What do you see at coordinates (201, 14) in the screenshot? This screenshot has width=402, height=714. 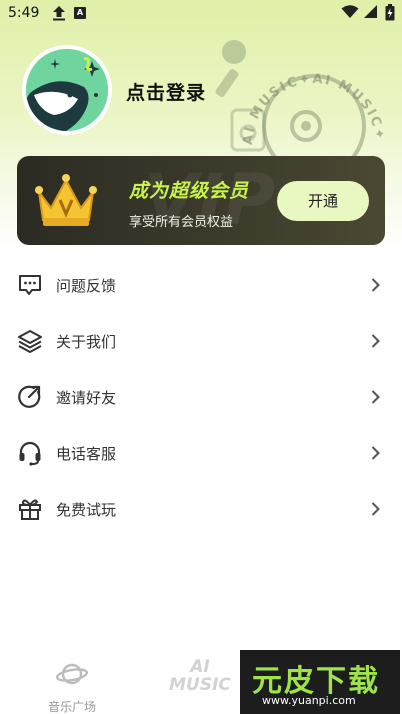 I see `status-bar: 5:49 A` at bounding box center [201, 14].